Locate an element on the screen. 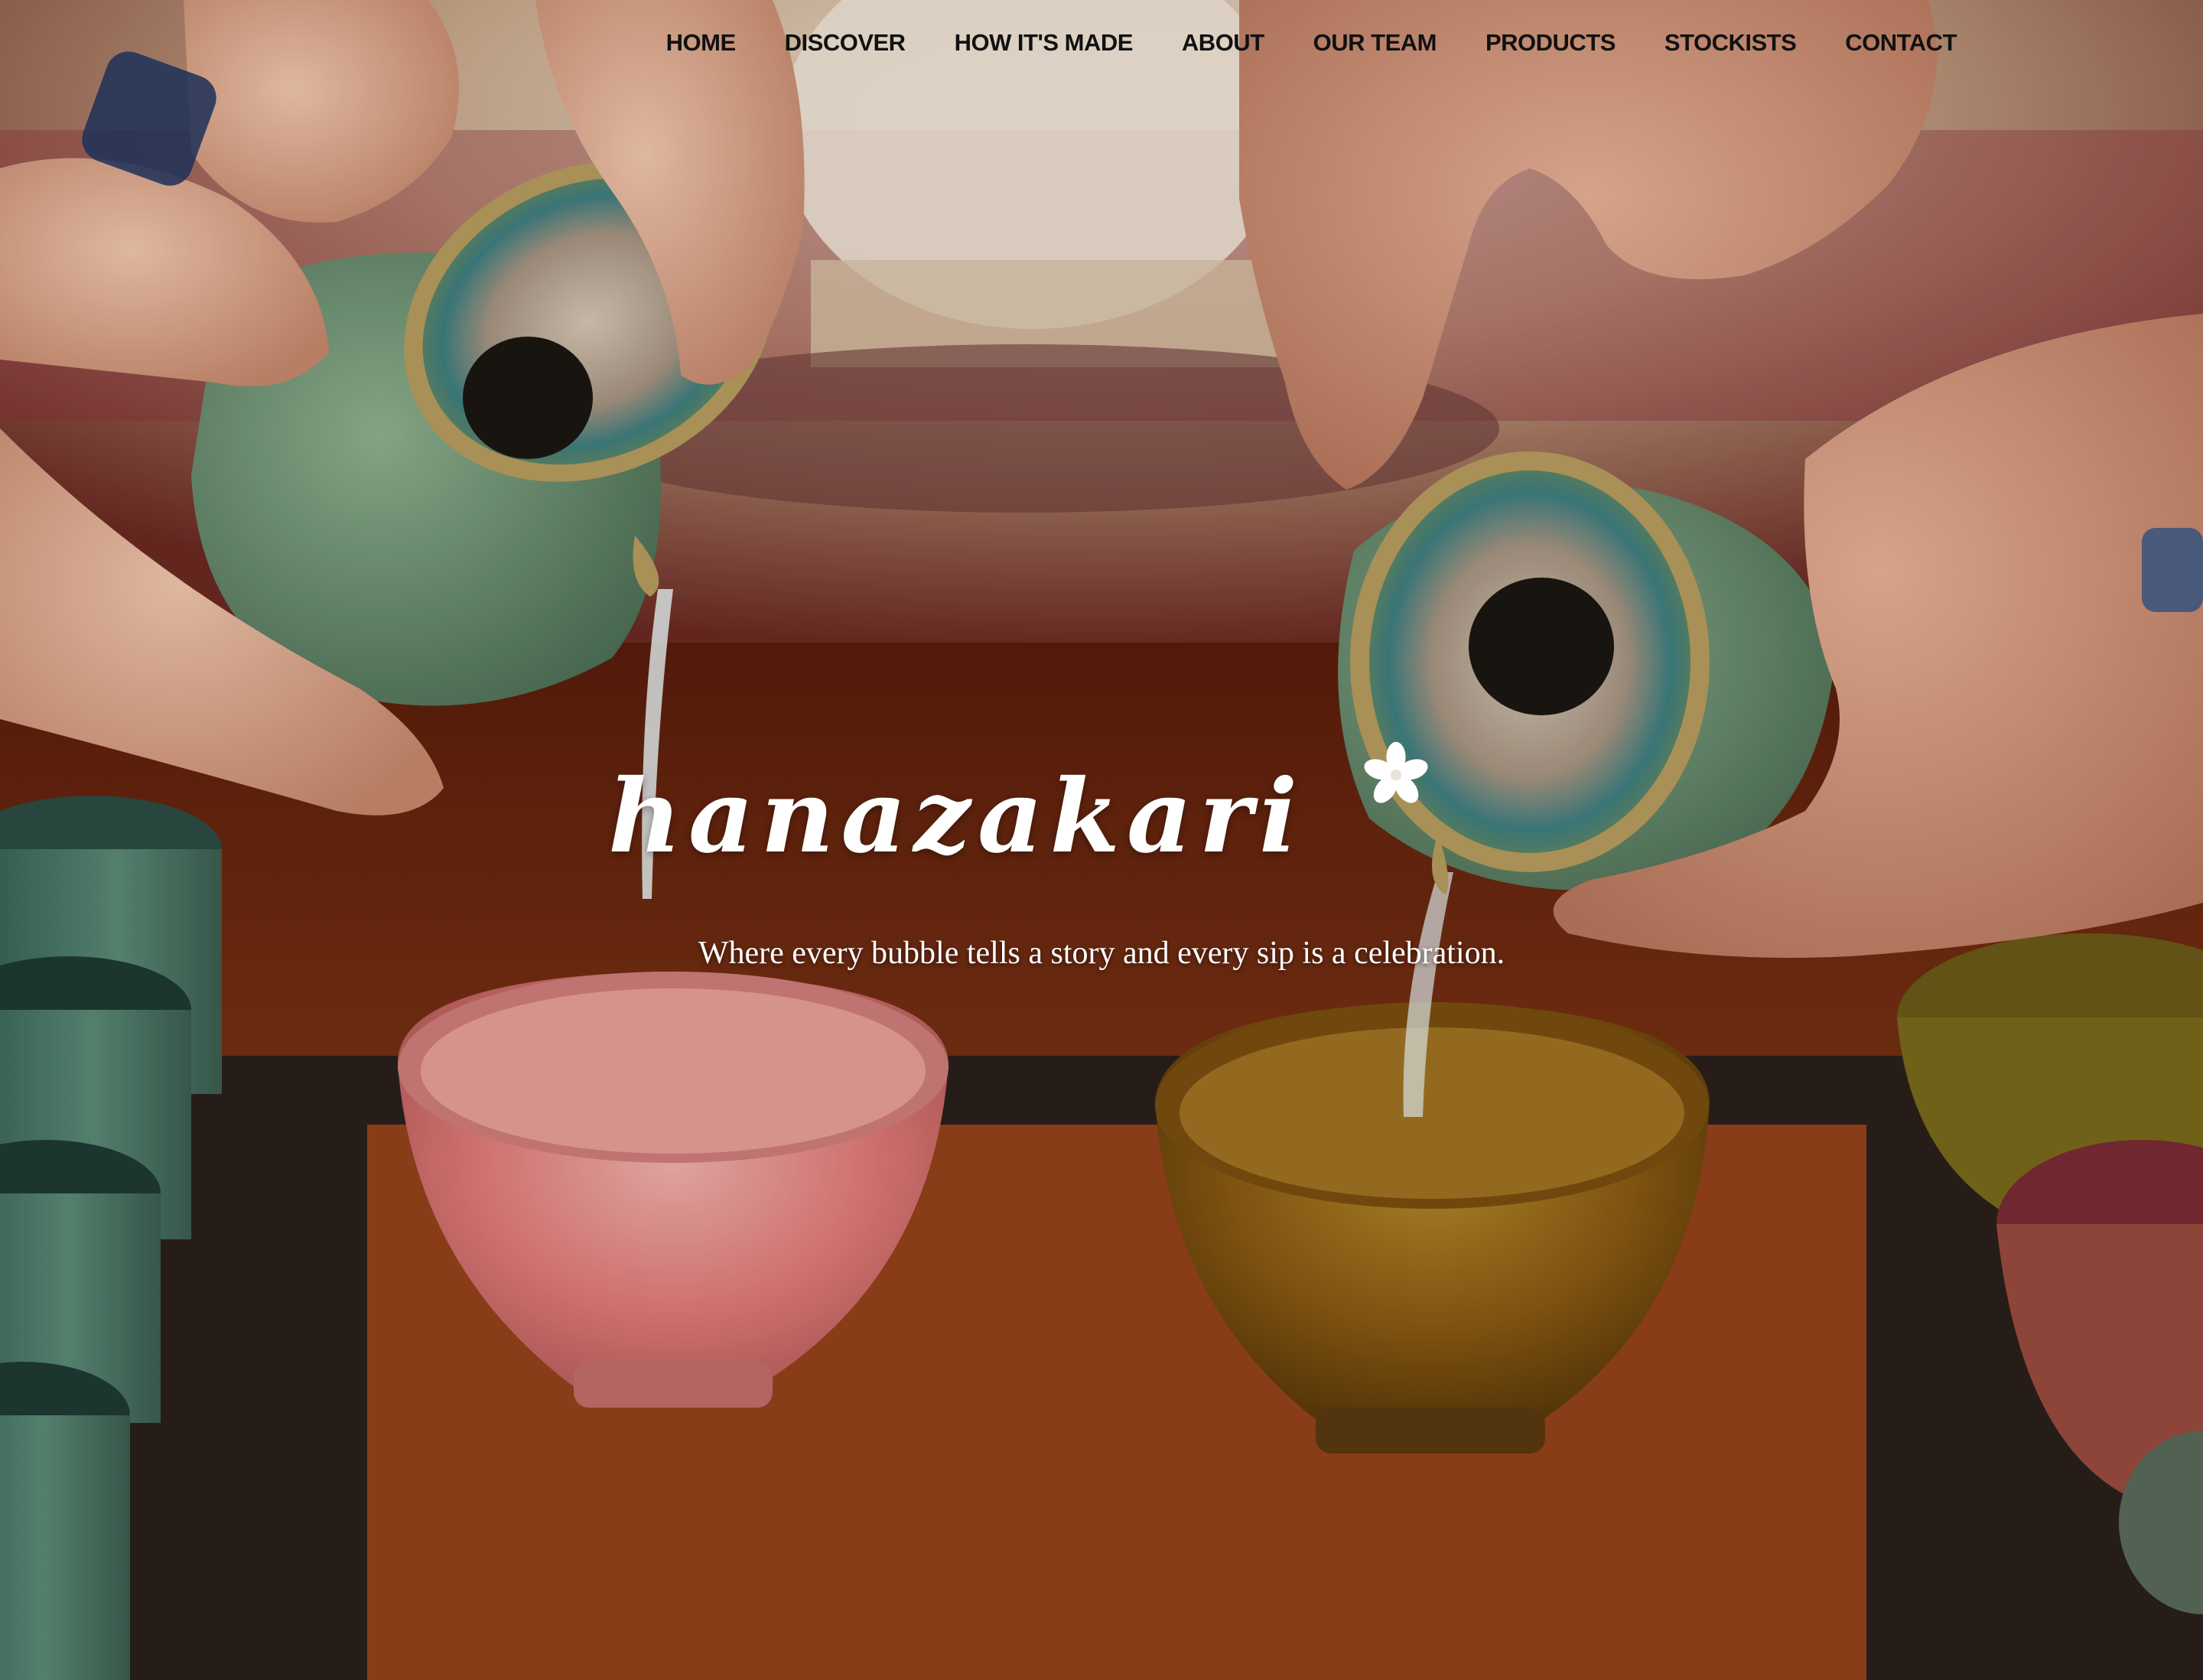 This screenshot has height=1680, width=2203. nav-how-its-made: HOW IT'S MADE is located at coordinates (1044, 43).